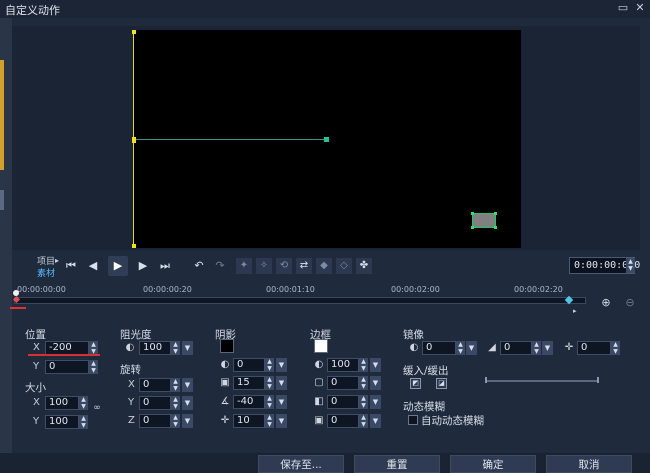  What do you see at coordinates (606, 303) in the screenshot?
I see `zoom-in-icon: ⊕` at bounding box center [606, 303].